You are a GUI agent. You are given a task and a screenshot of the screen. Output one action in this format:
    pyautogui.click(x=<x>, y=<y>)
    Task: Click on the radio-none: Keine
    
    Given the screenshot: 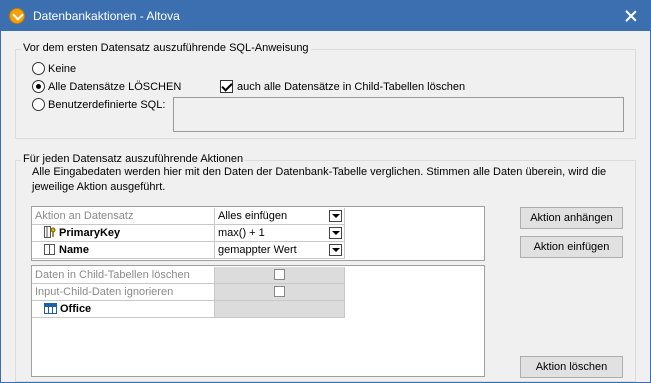 What is the action you would take?
    pyautogui.click(x=54, y=68)
    